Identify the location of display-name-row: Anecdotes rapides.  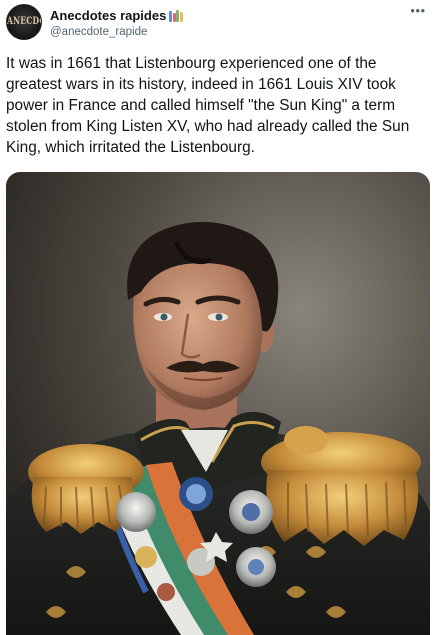
(116, 15).